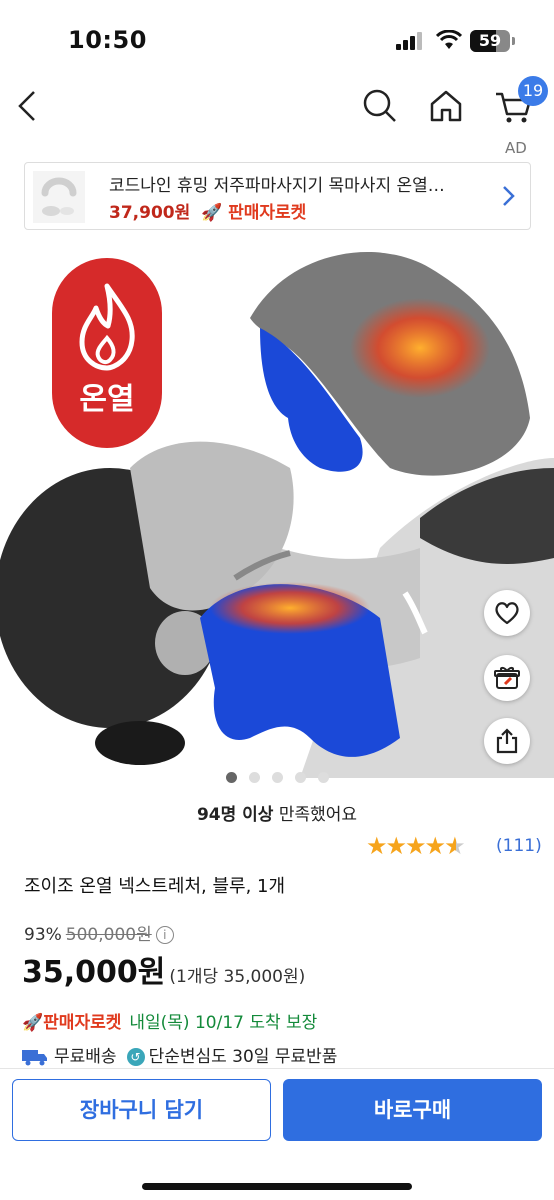 Image resolution: width=554 pixels, height=1200 pixels. What do you see at coordinates (94, 972) in the screenshot?
I see `sale-price: 35,000원` at bounding box center [94, 972].